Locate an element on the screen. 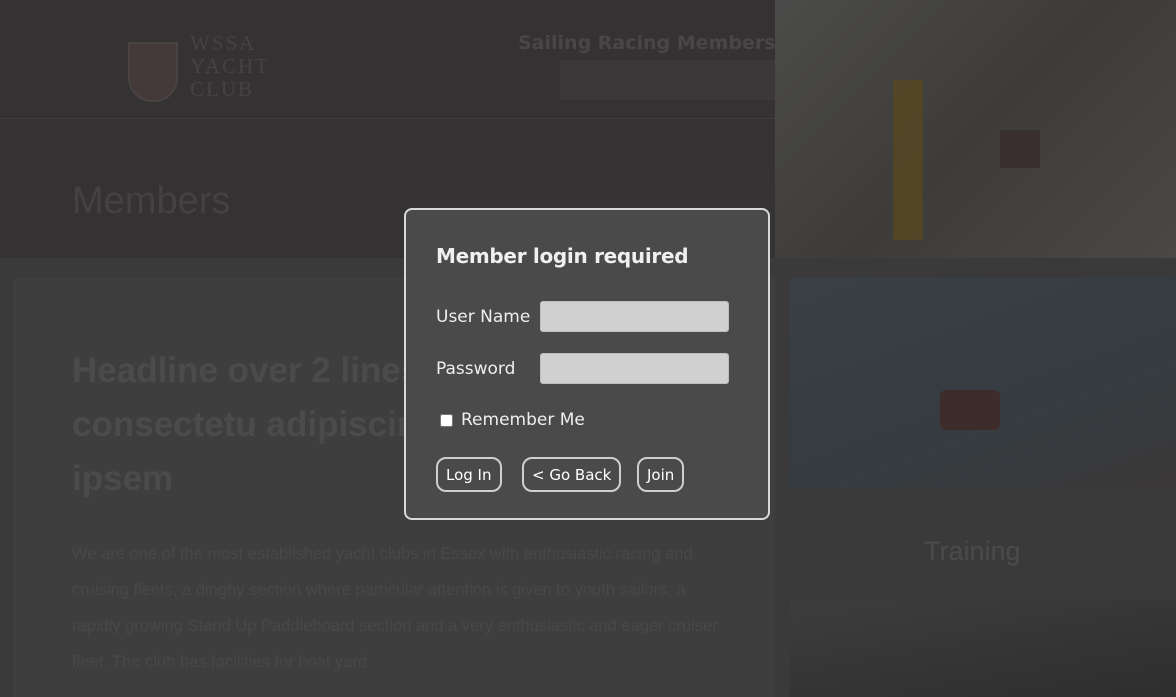  hero-photo-flag is located at coordinates (1020, 149).